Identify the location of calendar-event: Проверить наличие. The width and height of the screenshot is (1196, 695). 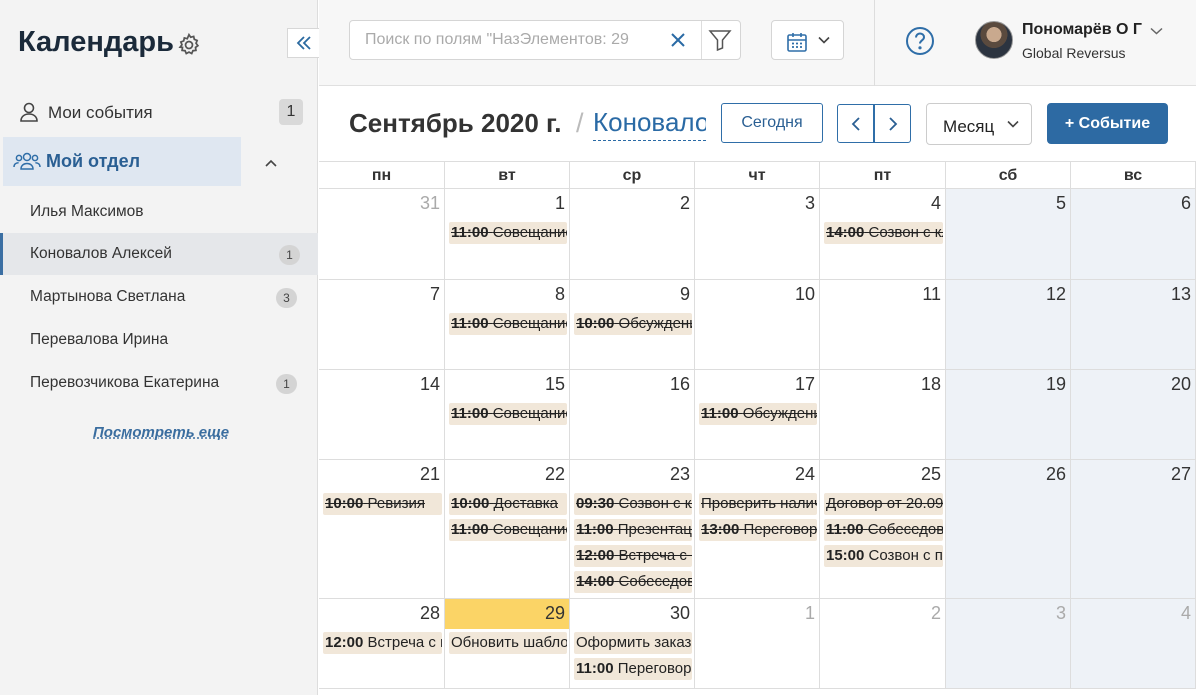
(758, 504).